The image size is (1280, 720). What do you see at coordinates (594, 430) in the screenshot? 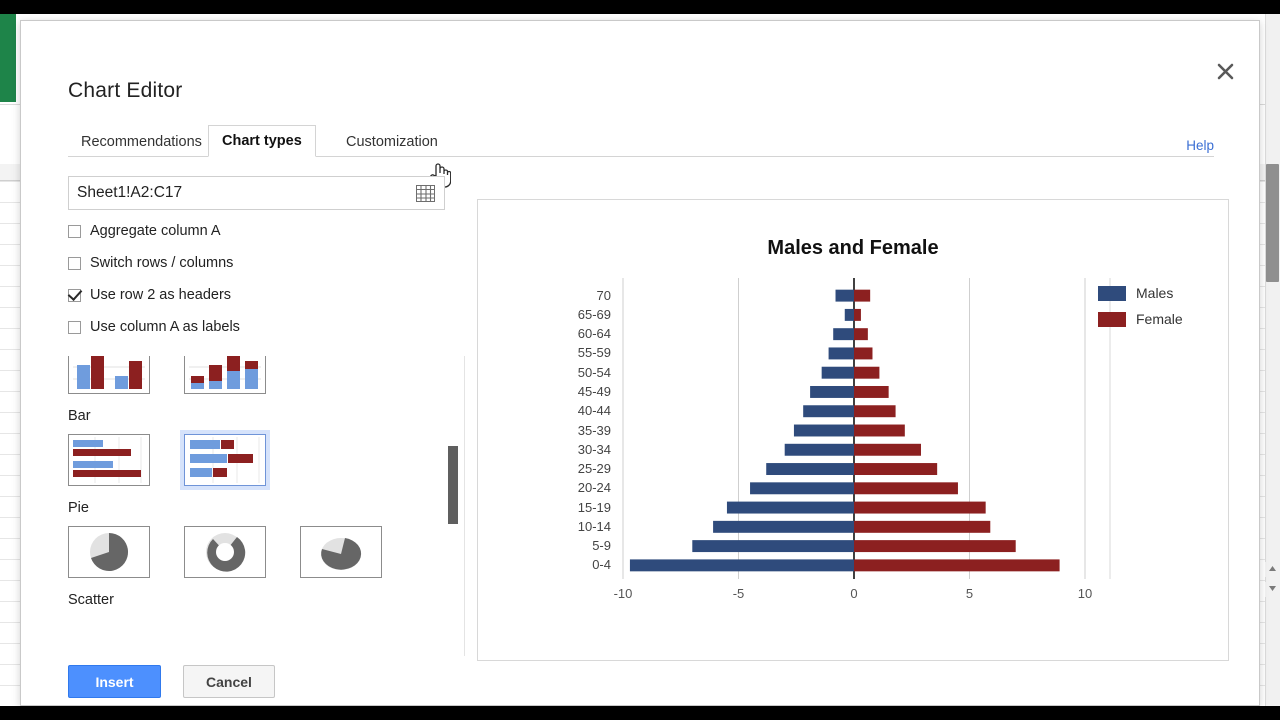
I see `chart-y-tick-label: 35-39` at bounding box center [594, 430].